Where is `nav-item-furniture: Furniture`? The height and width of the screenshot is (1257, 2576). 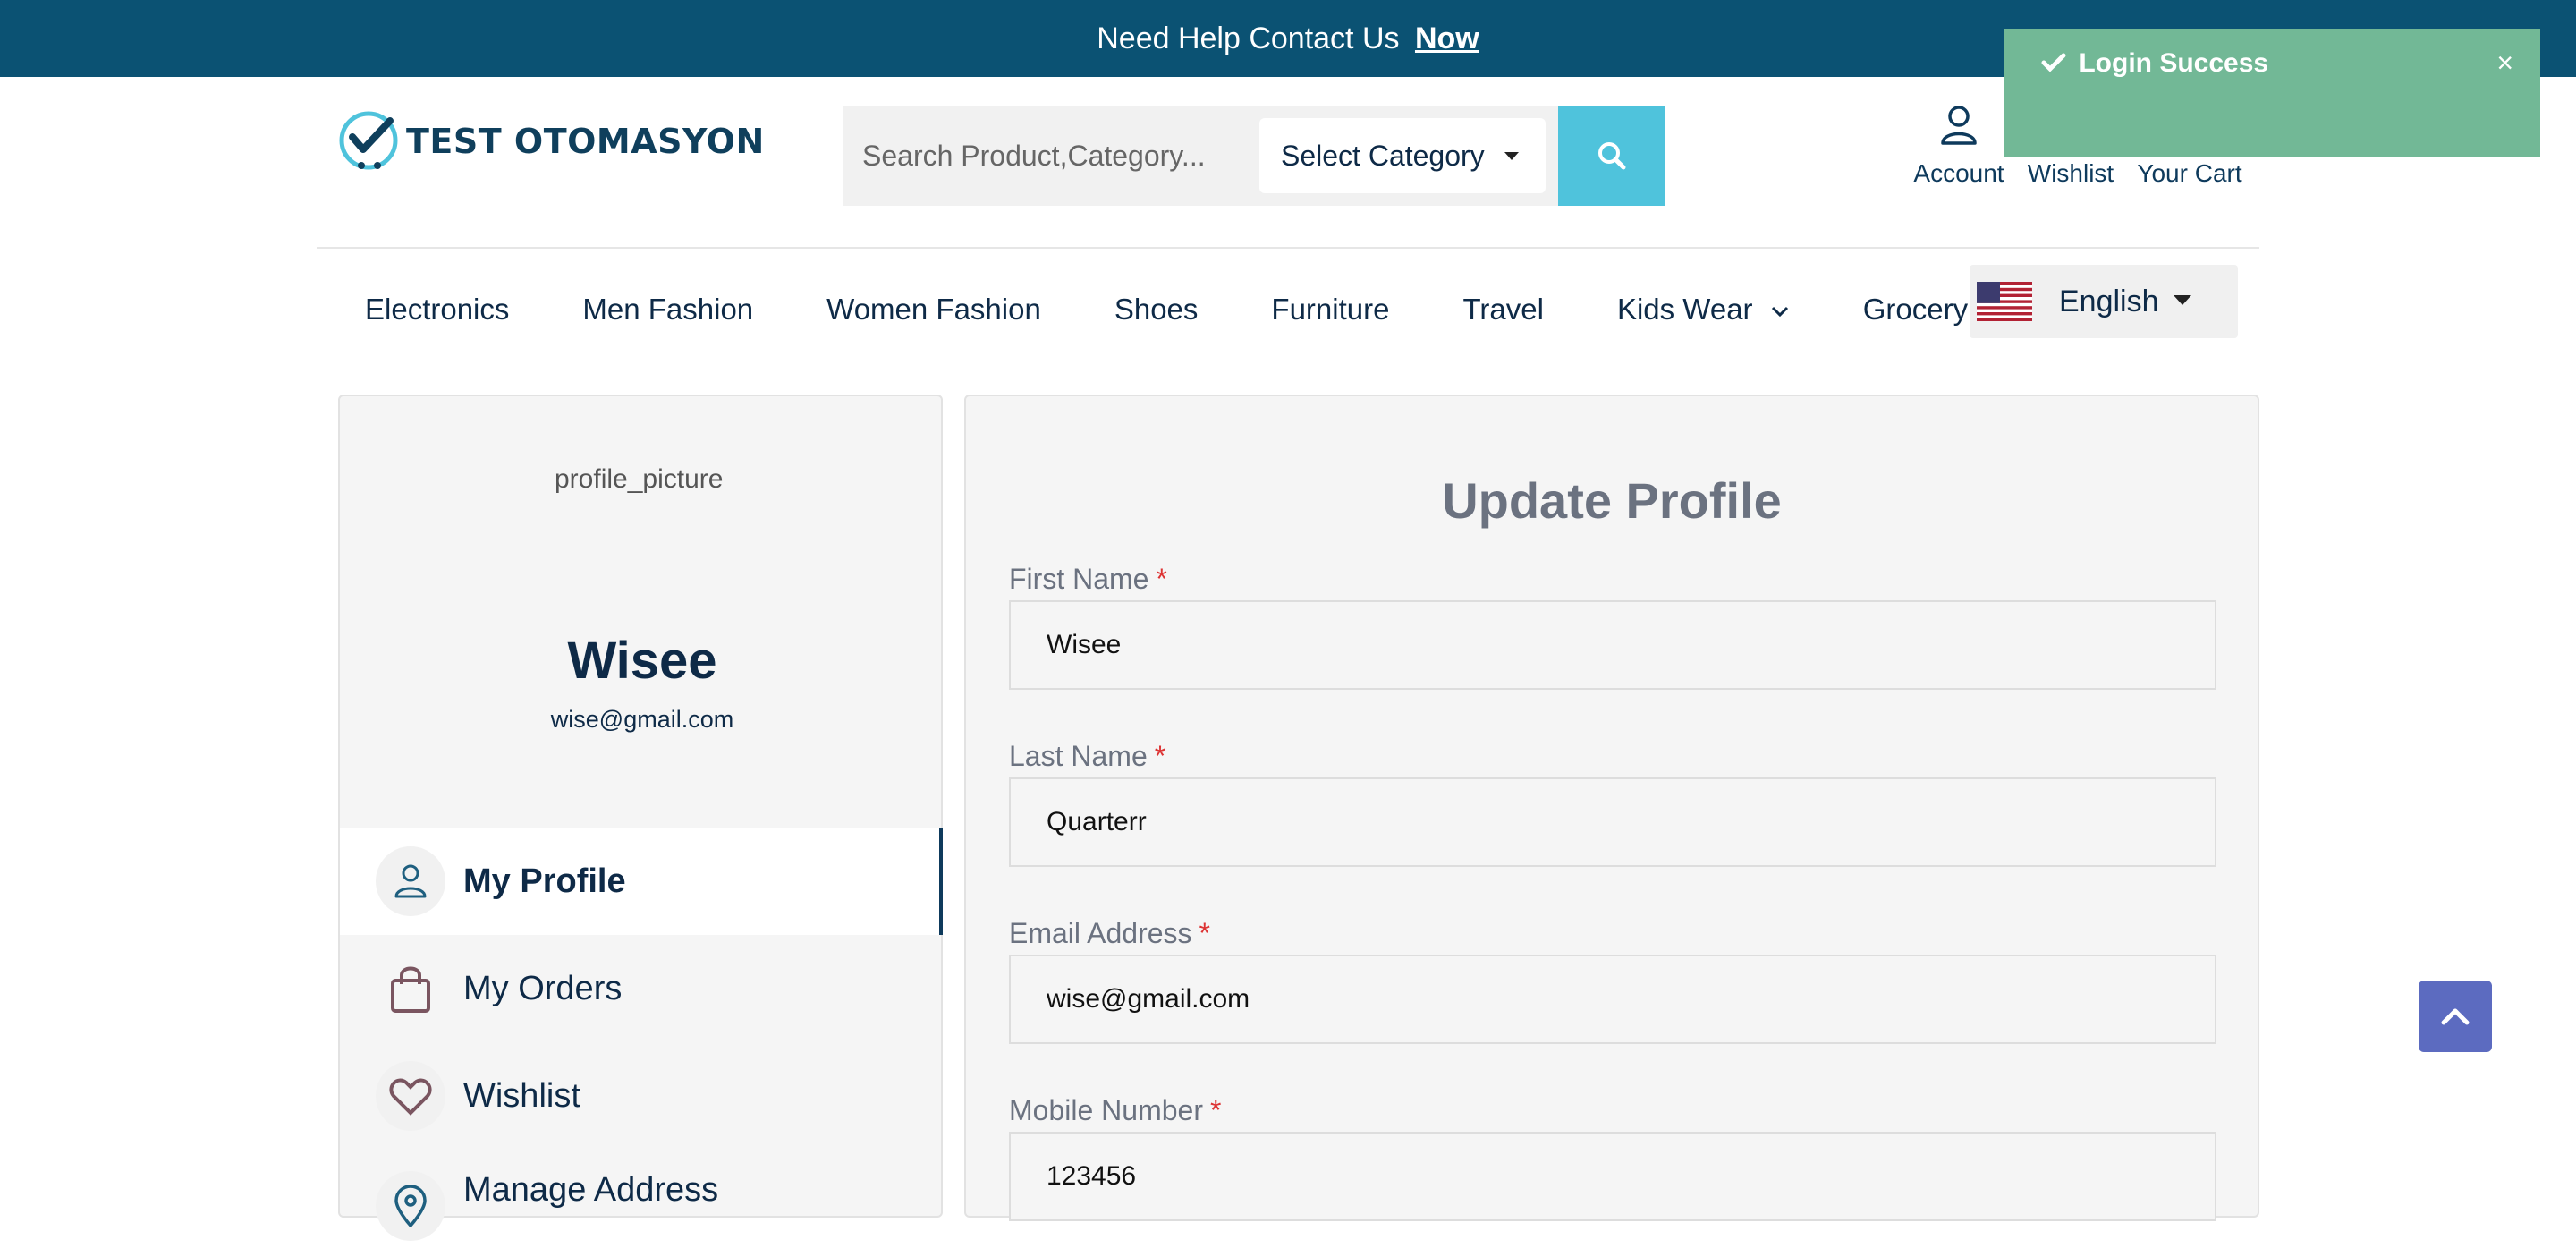
nav-item-furniture: Furniture is located at coordinates (1330, 310).